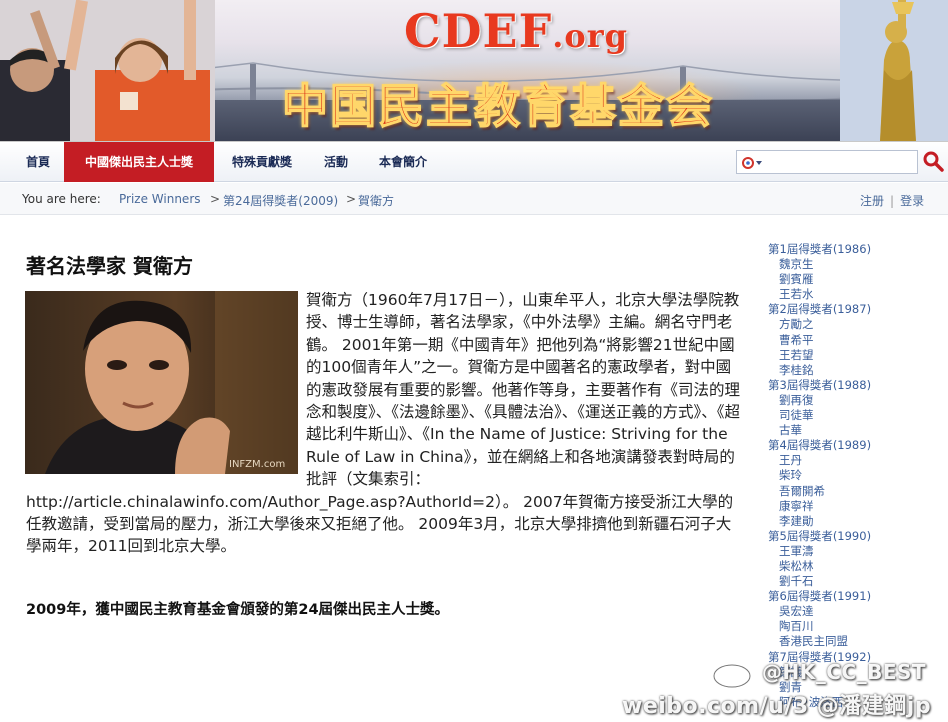  What do you see at coordinates (853, 309) in the screenshot?
I see `sidebar-year-link: 第2屆得獎者(1987)` at bounding box center [853, 309].